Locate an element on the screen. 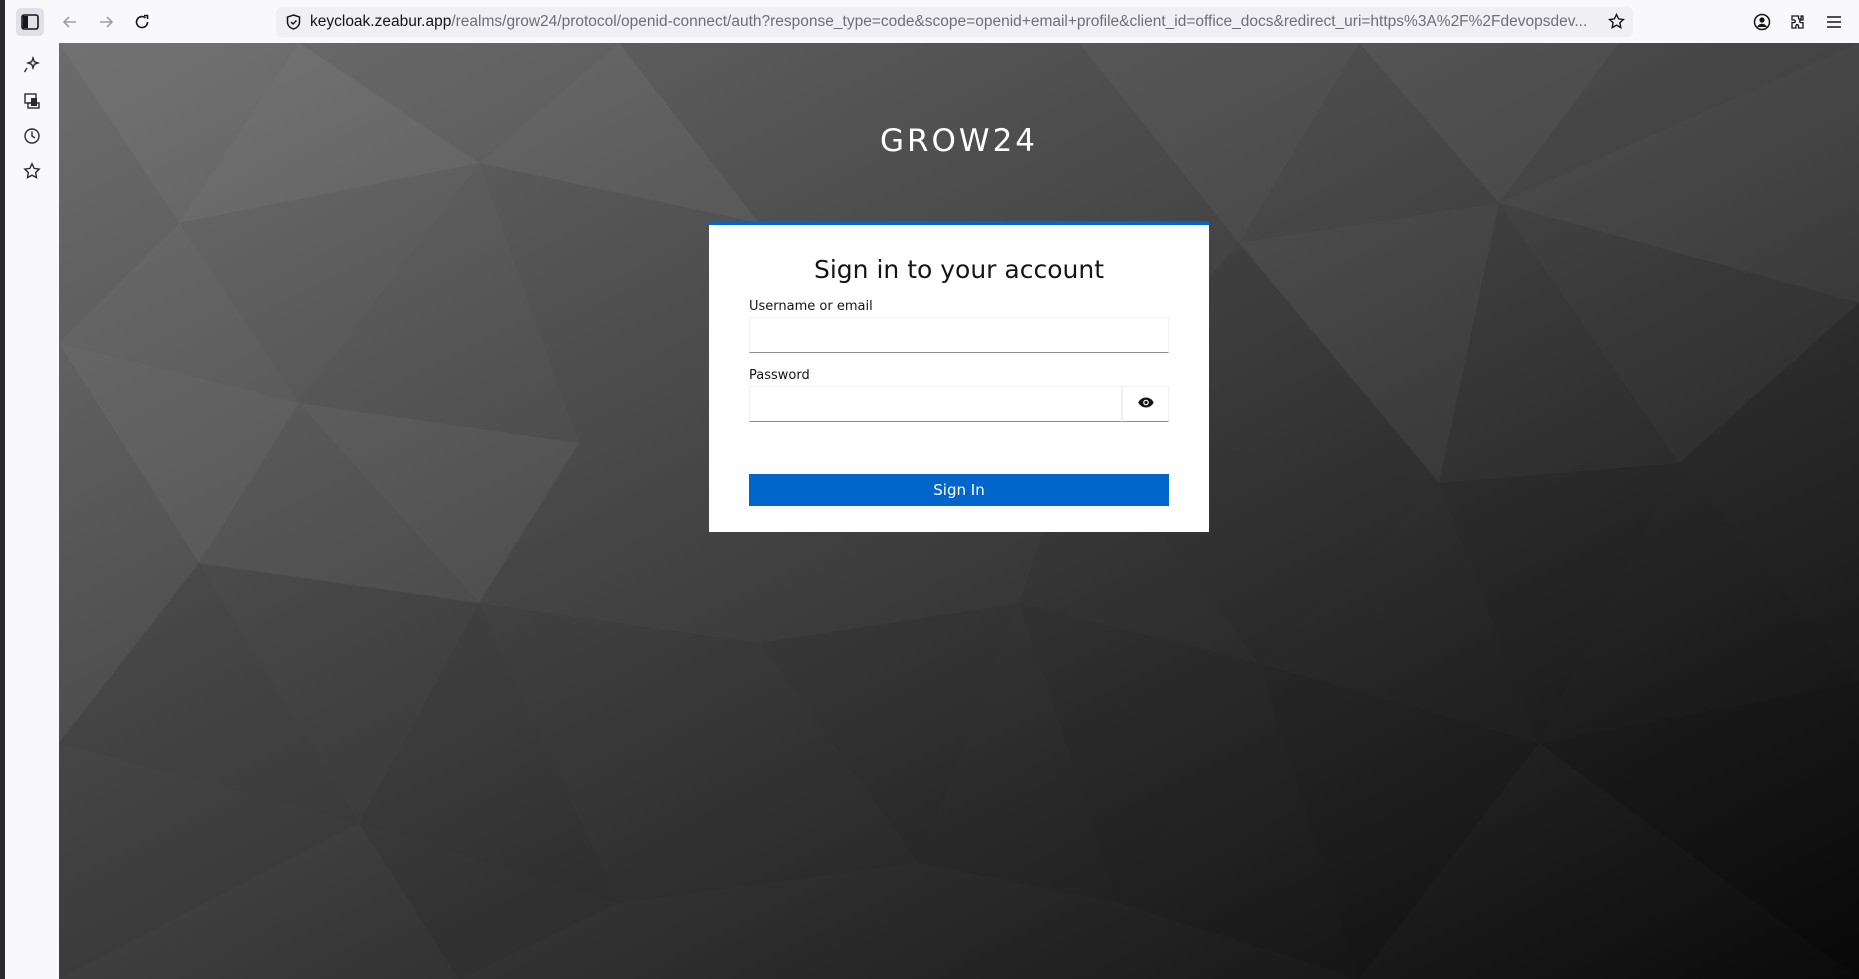 This screenshot has width=1859, height=979. hamburger-menu-icon is located at coordinates (1834, 22).